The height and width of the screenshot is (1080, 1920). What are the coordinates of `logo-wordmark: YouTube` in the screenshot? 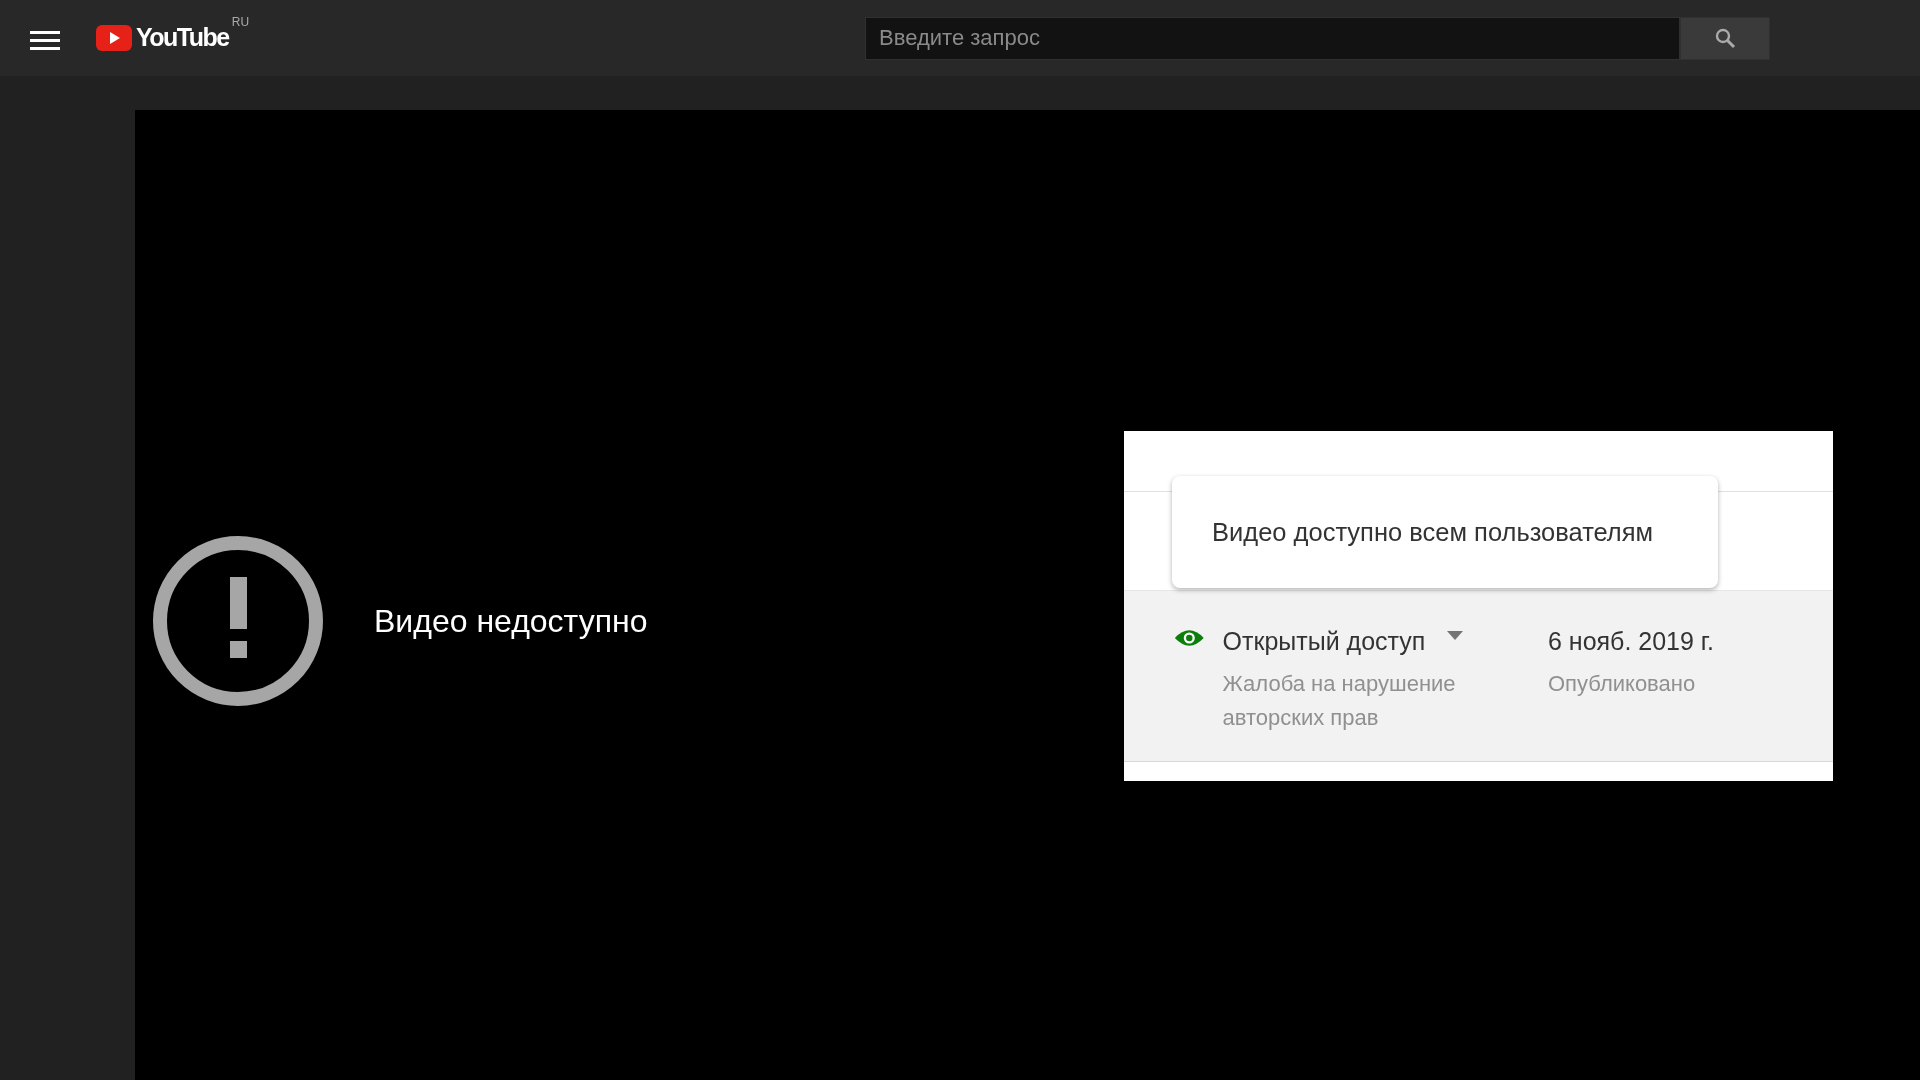 It's located at (182, 38).